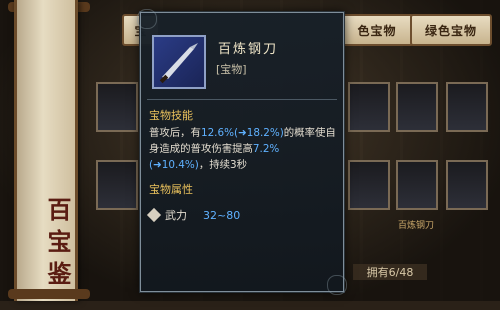 This screenshot has height=310, width=500. Describe the element at coordinates (179, 62) in the screenshot. I see `blade-icon` at that location.